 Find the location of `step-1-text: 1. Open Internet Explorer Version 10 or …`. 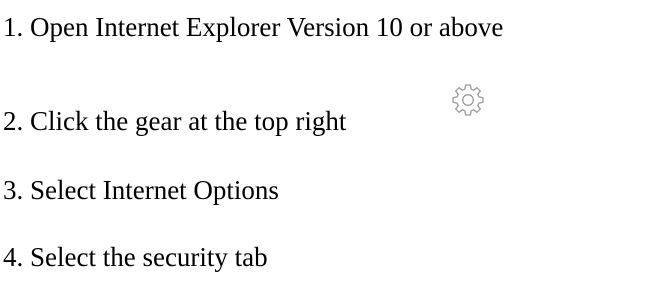

step-1-text: 1. Open Internet Explorer Version 10 or … is located at coordinates (253, 27).